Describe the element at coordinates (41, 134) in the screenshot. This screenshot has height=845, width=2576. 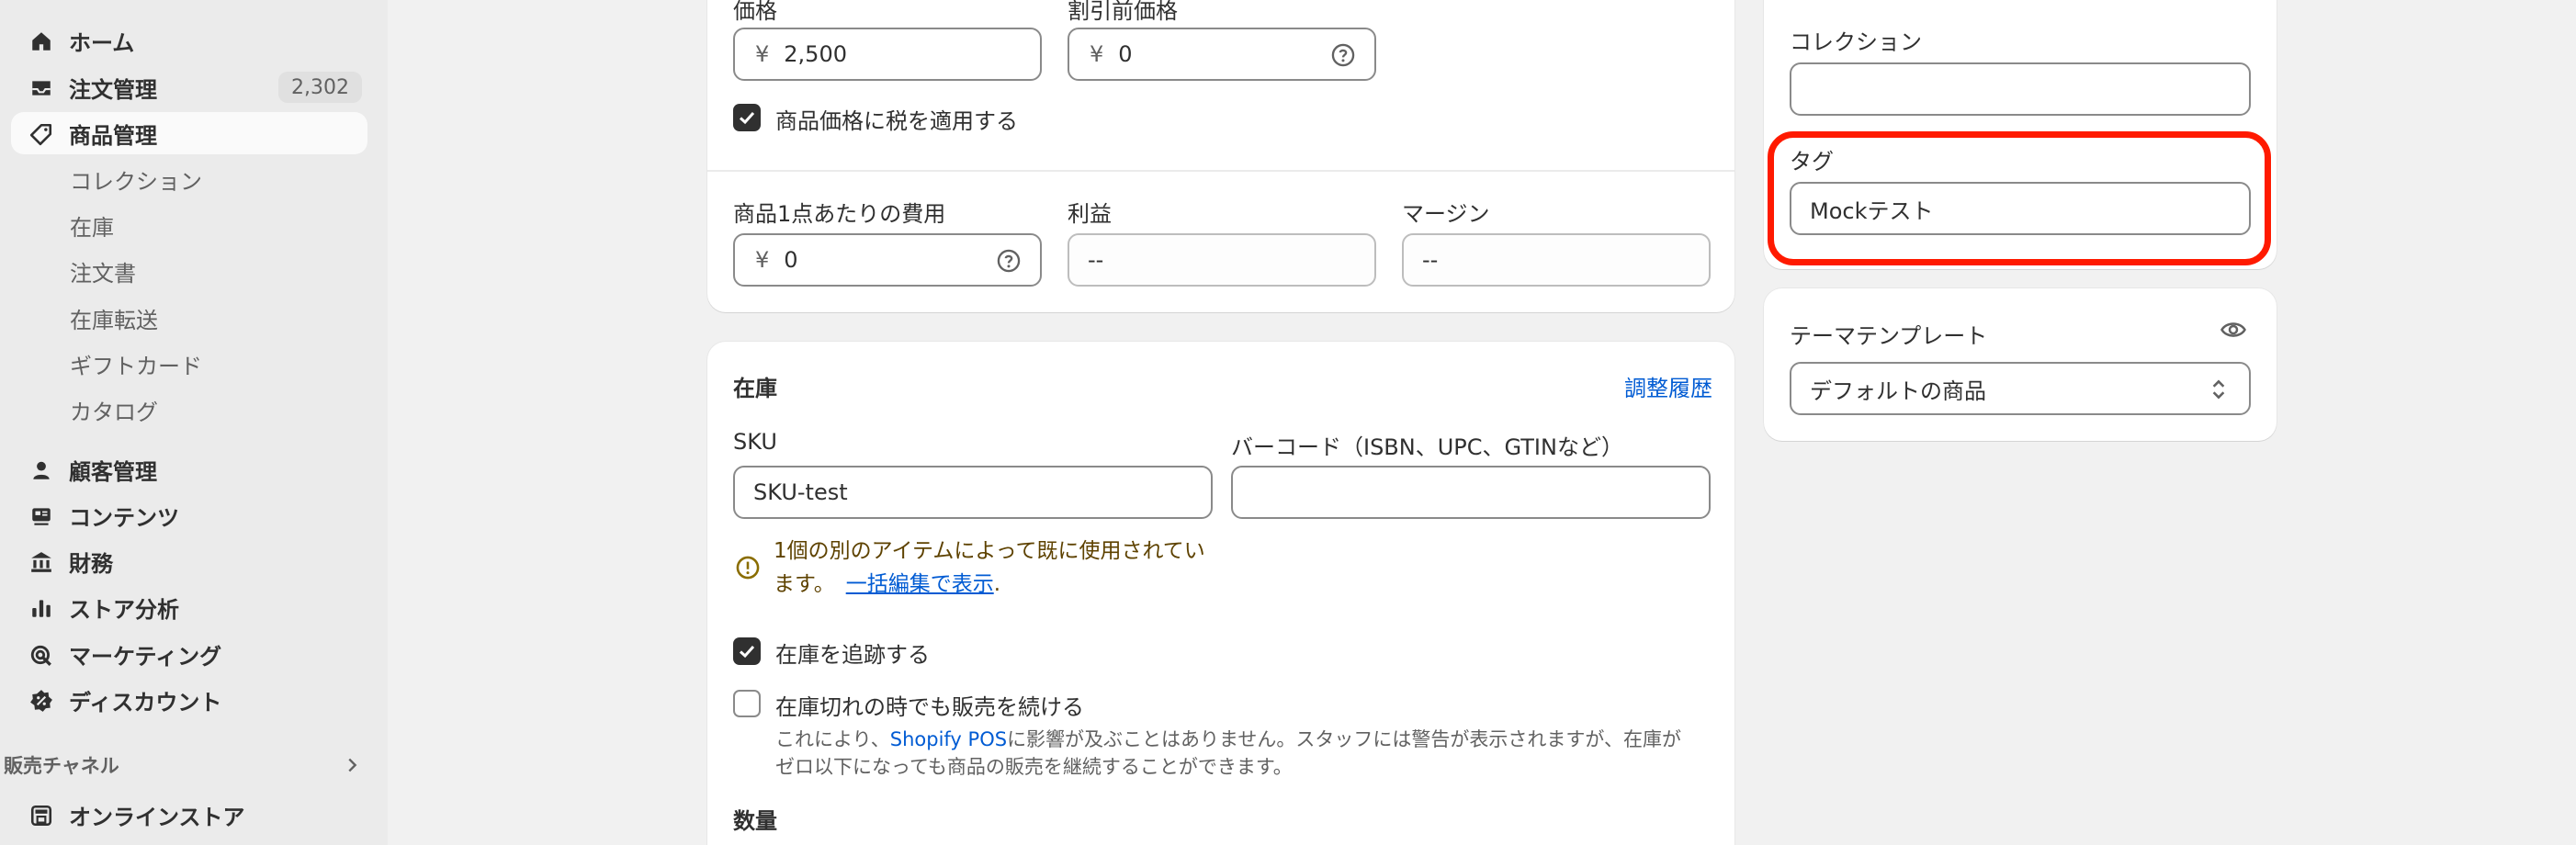
I see `tag-icon` at that location.